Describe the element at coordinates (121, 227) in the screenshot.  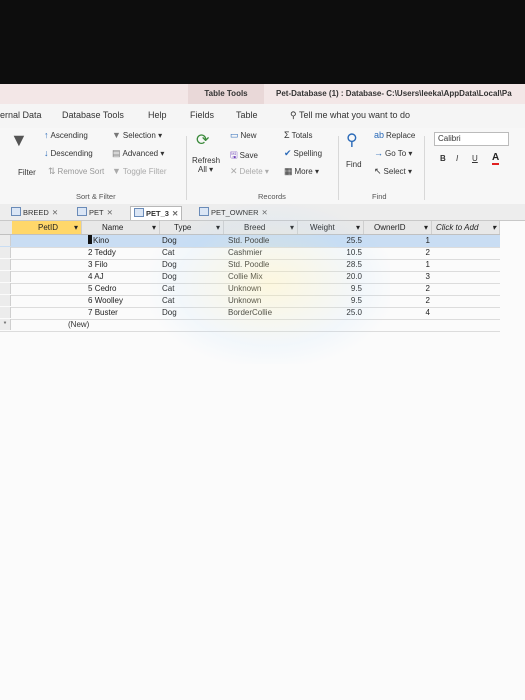
I see `column-header-name: Name ▾` at that location.